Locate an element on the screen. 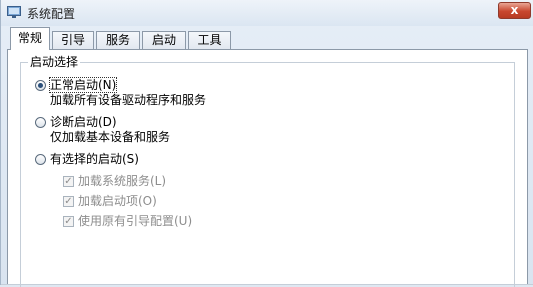 The image size is (533, 287). tab-label: 常规 is located at coordinates (29, 38).